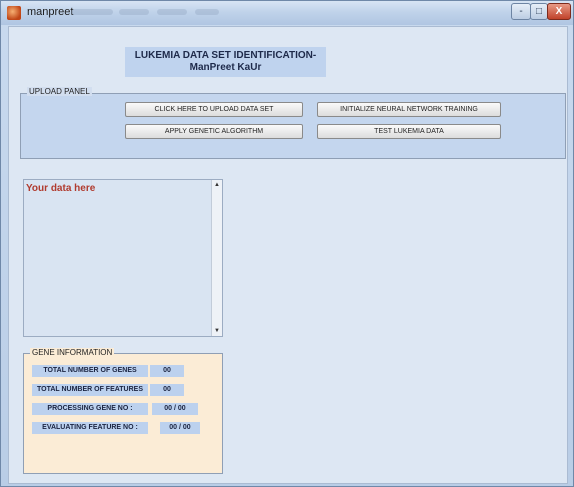 Image resolution: width=574 pixels, height=487 pixels. Describe the element at coordinates (225, 67) in the screenshot. I see `heading-author: ManPreet KaUr` at that location.